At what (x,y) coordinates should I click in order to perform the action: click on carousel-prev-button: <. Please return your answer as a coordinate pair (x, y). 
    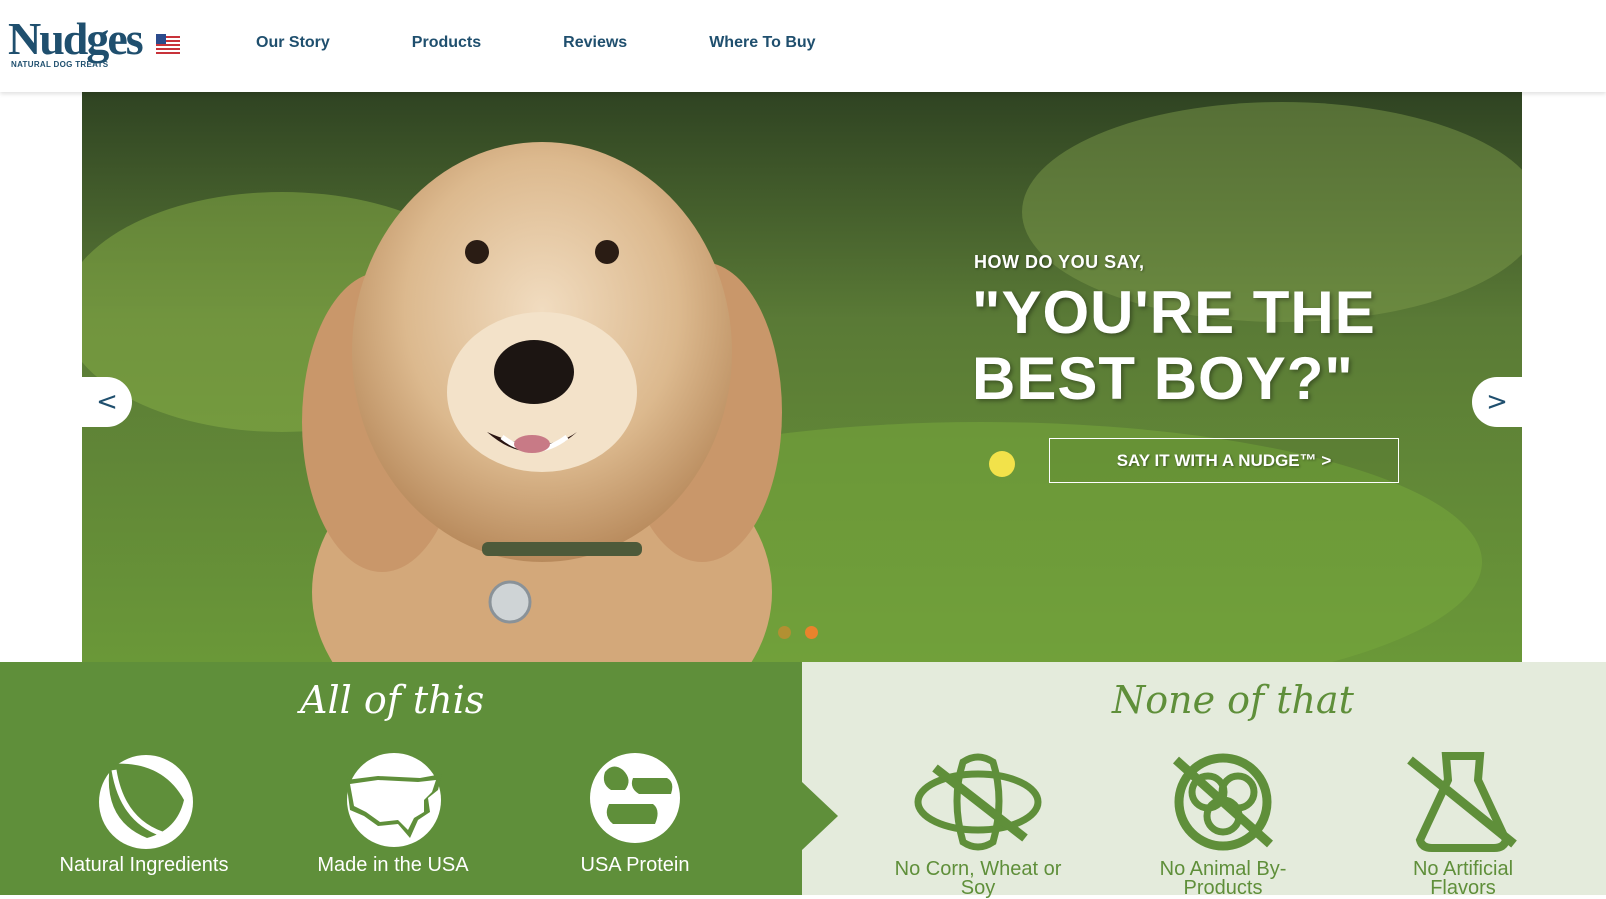
    Looking at the image, I should click on (107, 402).